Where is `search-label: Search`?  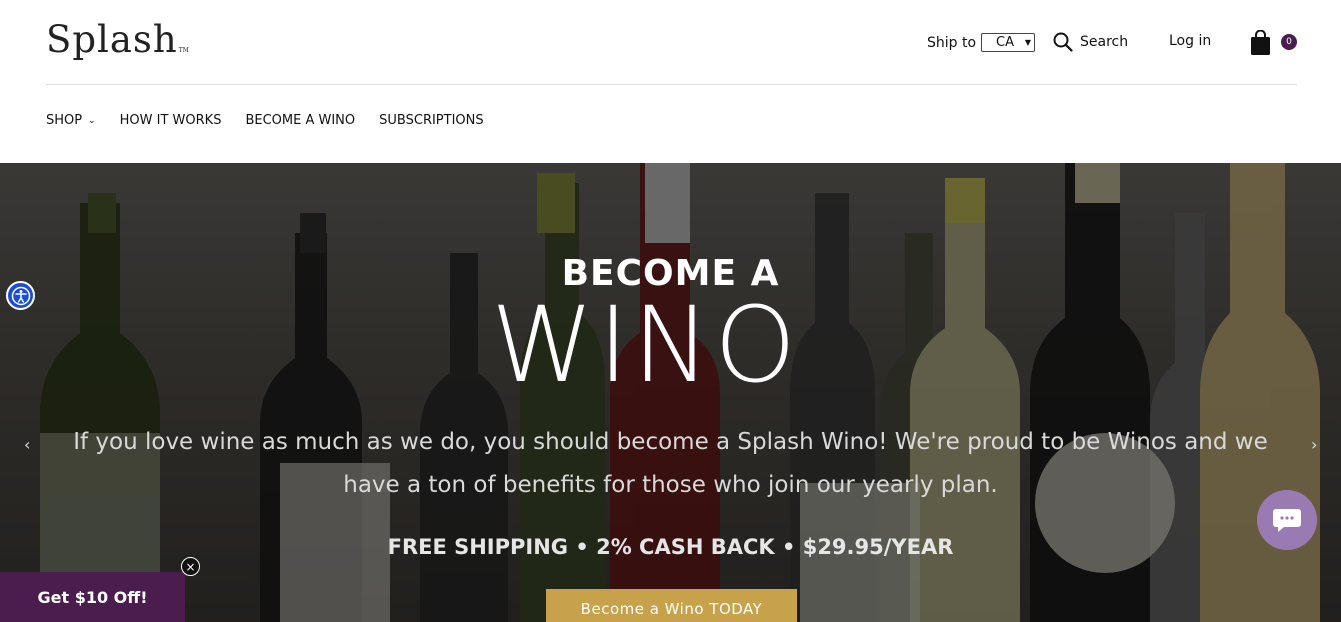 search-label: Search is located at coordinates (1104, 42).